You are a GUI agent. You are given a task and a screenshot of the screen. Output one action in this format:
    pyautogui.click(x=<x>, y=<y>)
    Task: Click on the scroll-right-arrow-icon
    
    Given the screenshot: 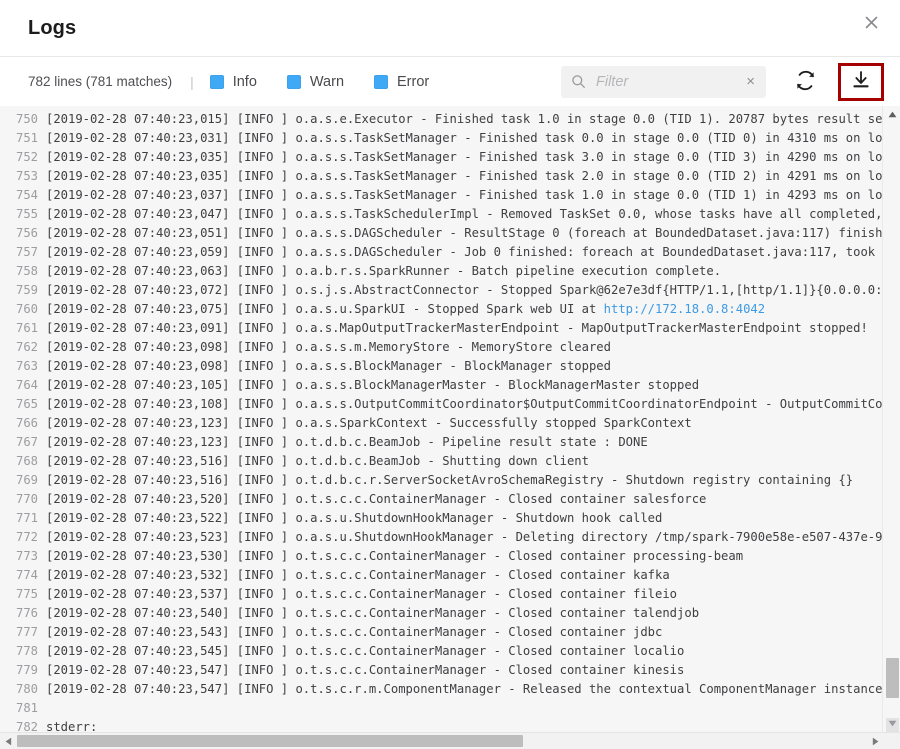 What is the action you would take?
    pyautogui.click(x=875, y=741)
    